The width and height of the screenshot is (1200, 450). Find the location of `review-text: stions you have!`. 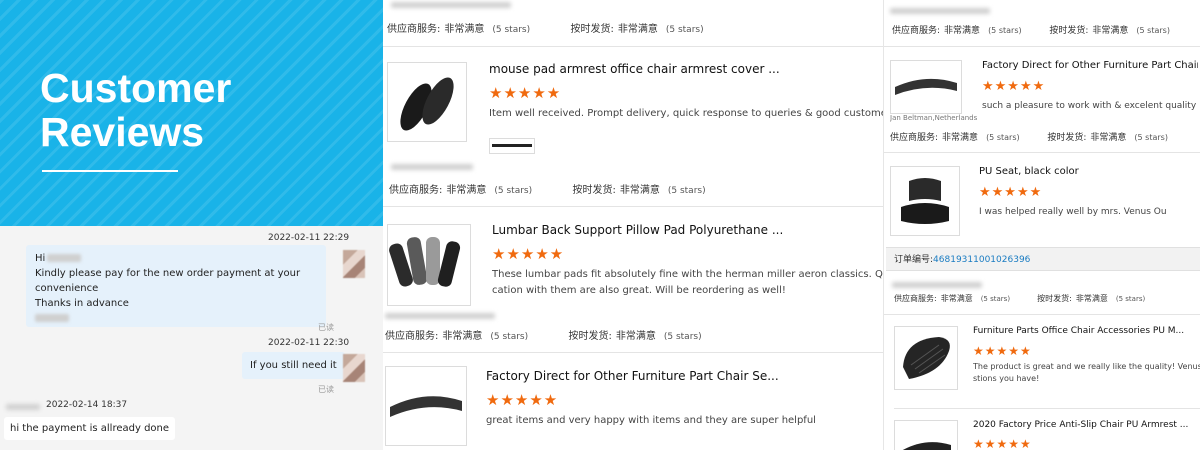

review-text: stions you have! is located at coordinates (1006, 378).